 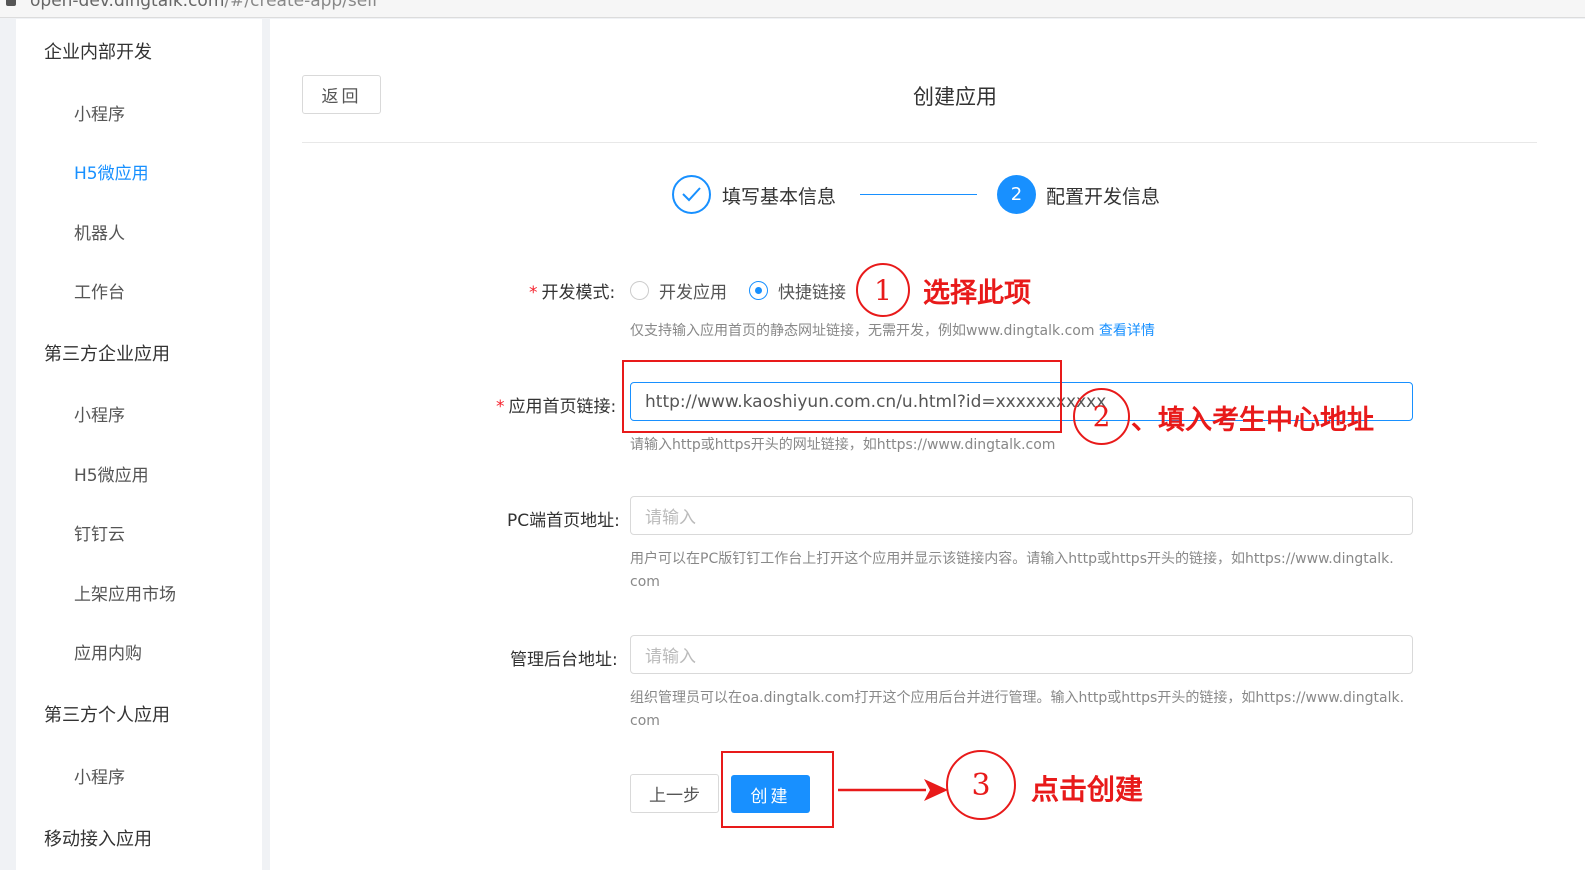 What do you see at coordinates (1021, 515) in the screenshot?
I see `pc-url-input: 请输入` at bounding box center [1021, 515].